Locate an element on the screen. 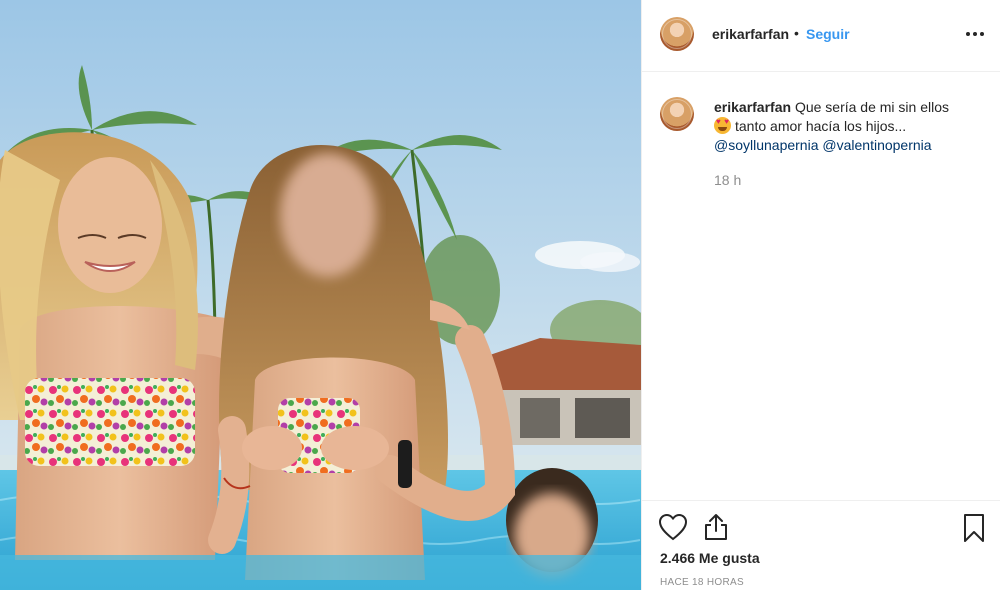 The image size is (1000, 590). caption-avatar is located at coordinates (677, 114).